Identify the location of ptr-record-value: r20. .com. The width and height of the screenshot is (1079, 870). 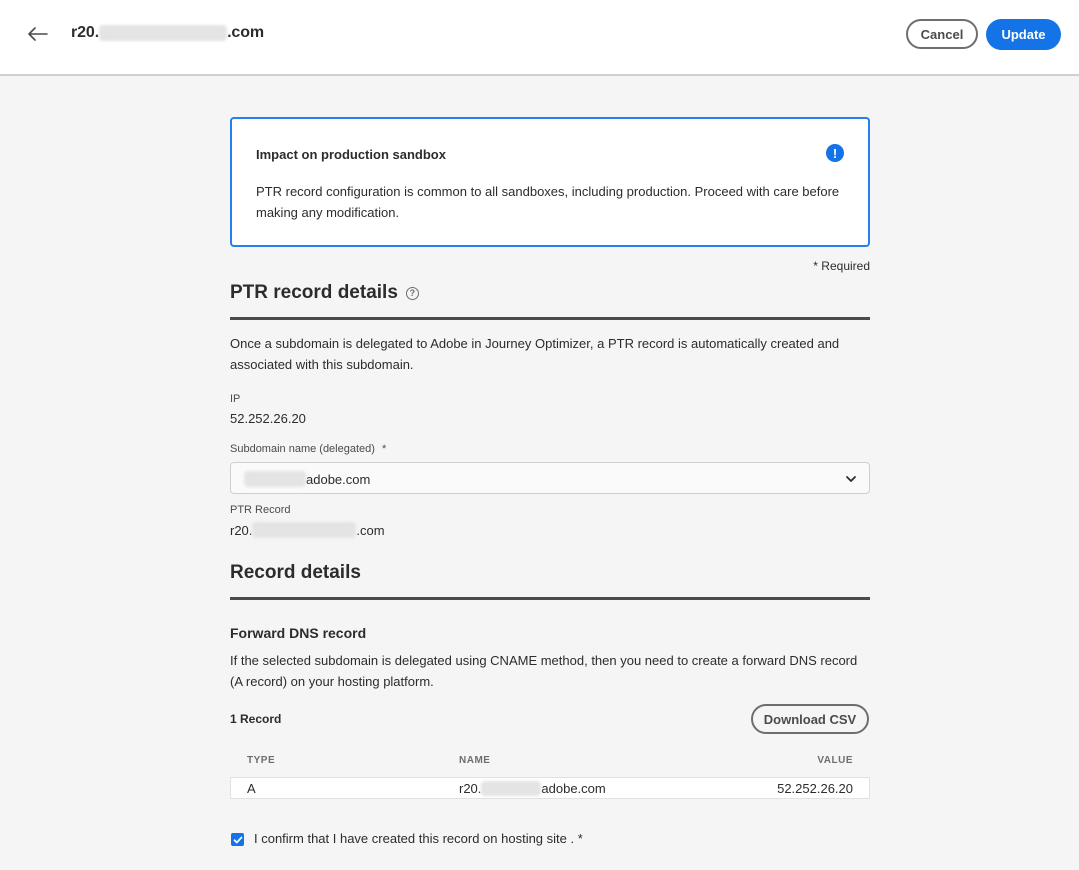
(307, 530).